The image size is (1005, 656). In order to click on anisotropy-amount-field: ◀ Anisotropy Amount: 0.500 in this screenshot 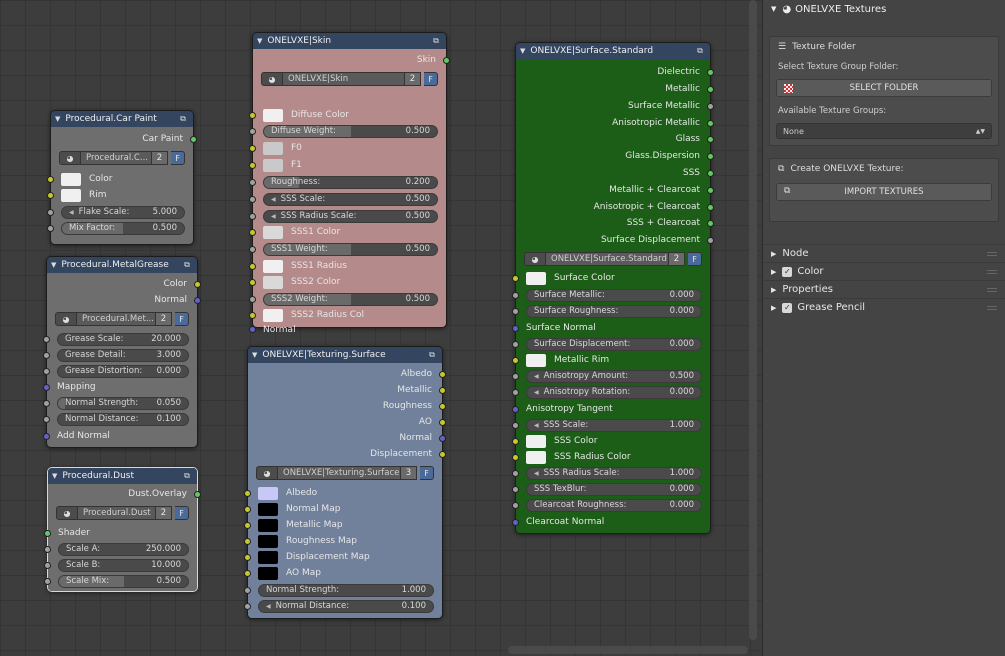, I will do `click(614, 376)`.